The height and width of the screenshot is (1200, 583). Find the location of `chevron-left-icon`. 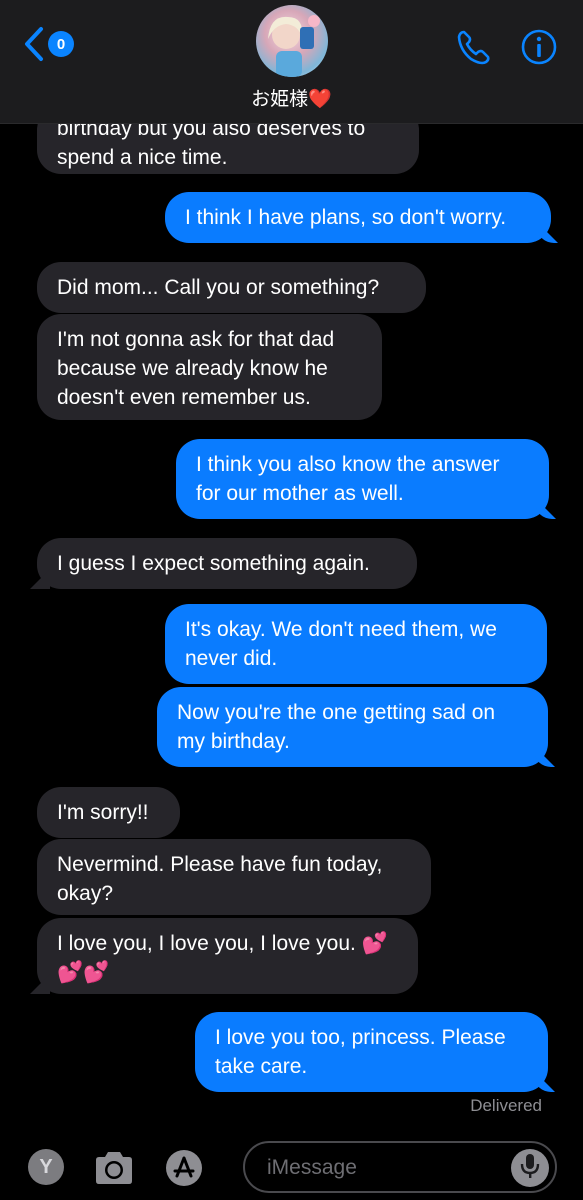

chevron-left-icon is located at coordinates (34, 44).